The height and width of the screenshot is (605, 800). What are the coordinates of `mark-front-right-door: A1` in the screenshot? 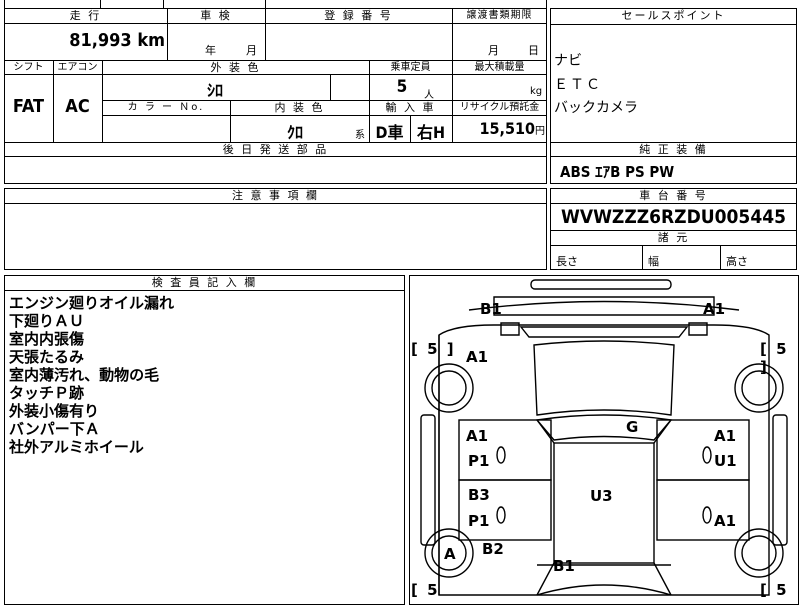 It's located at (725, 436).